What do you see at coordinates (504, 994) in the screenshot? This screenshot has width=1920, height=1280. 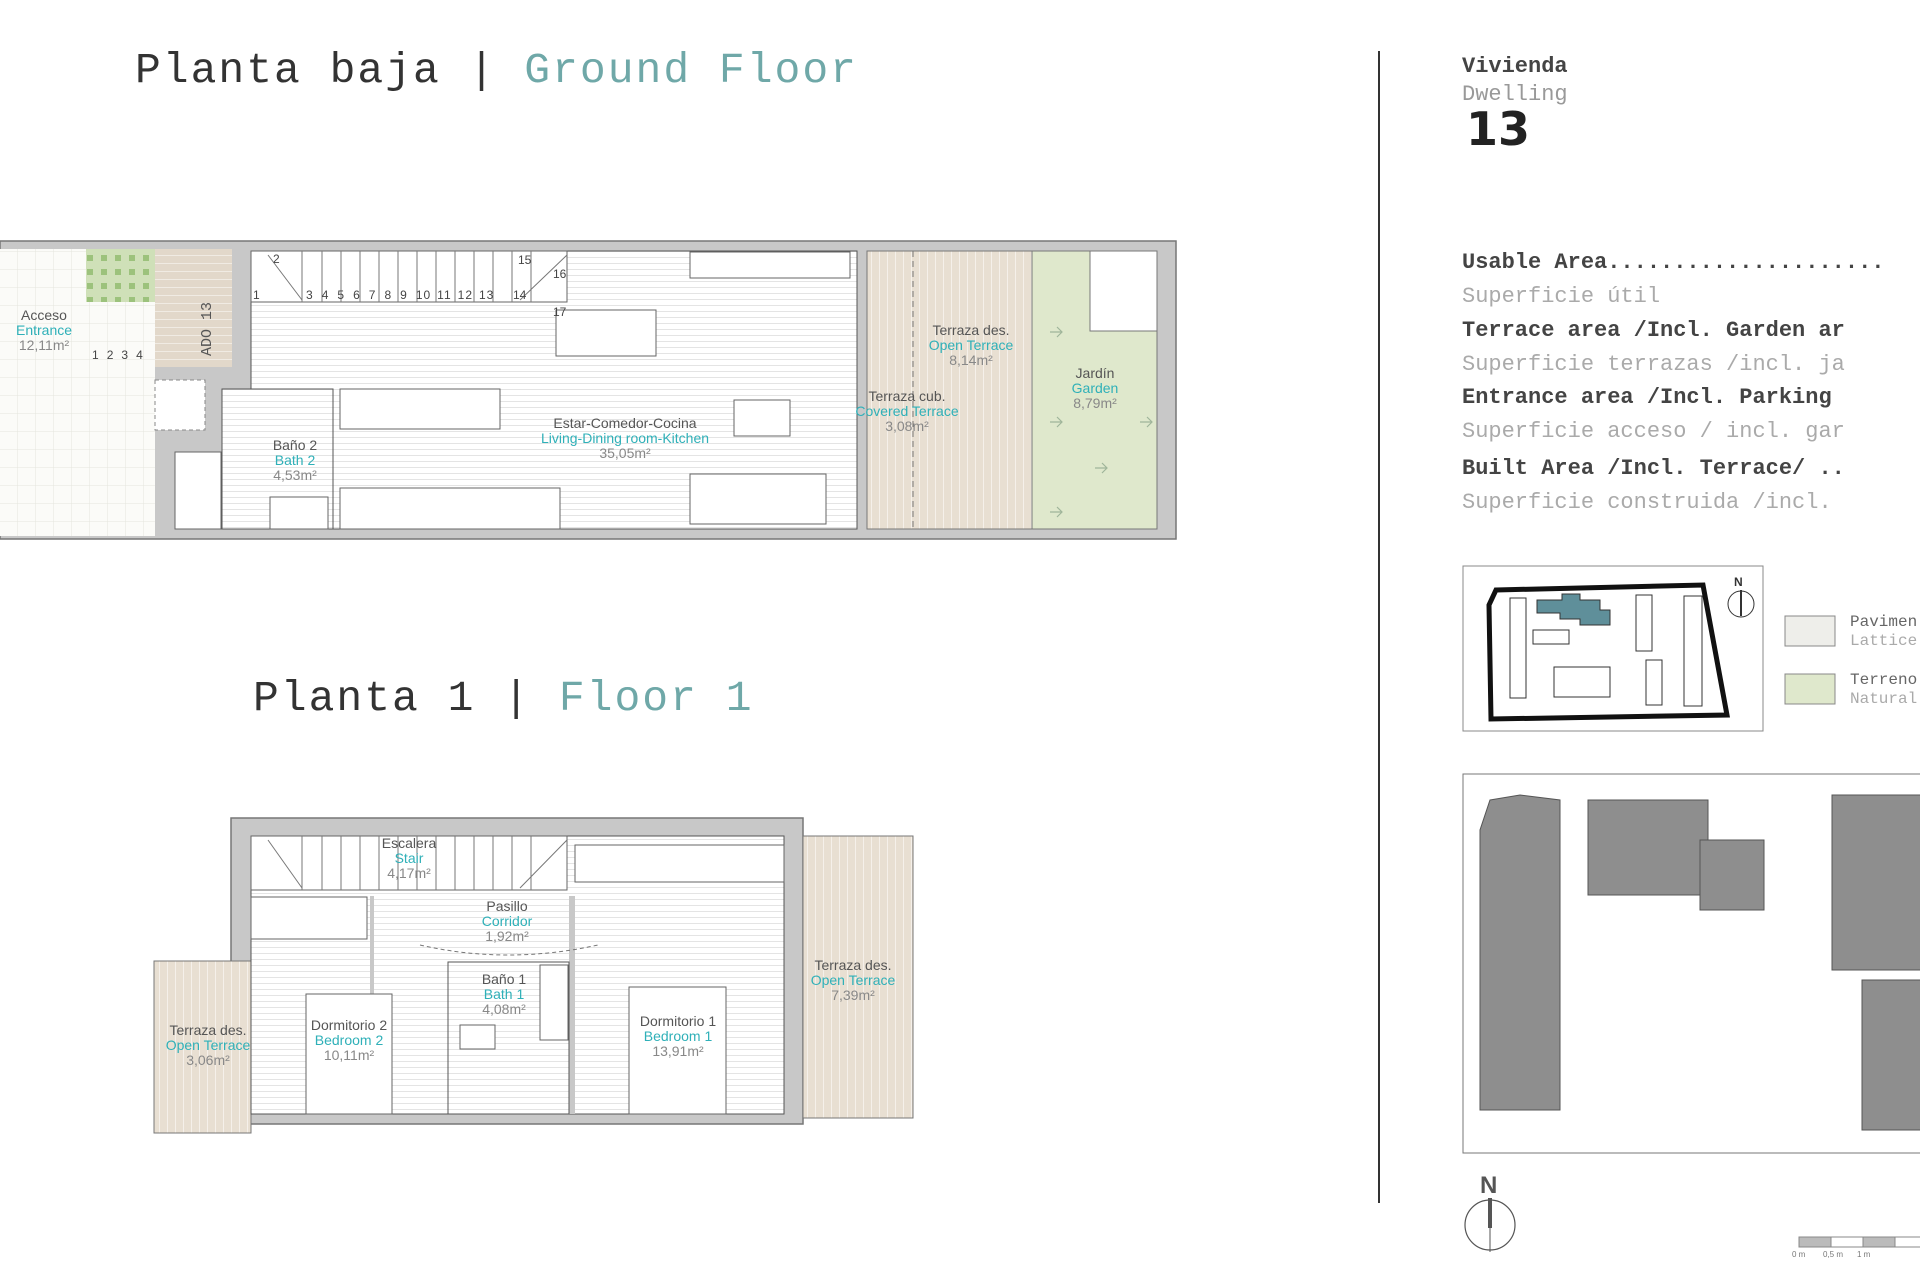 I see `room-bath-1: Baño 1 Bath 1 4,08m²` at bounding box center [504, 994].